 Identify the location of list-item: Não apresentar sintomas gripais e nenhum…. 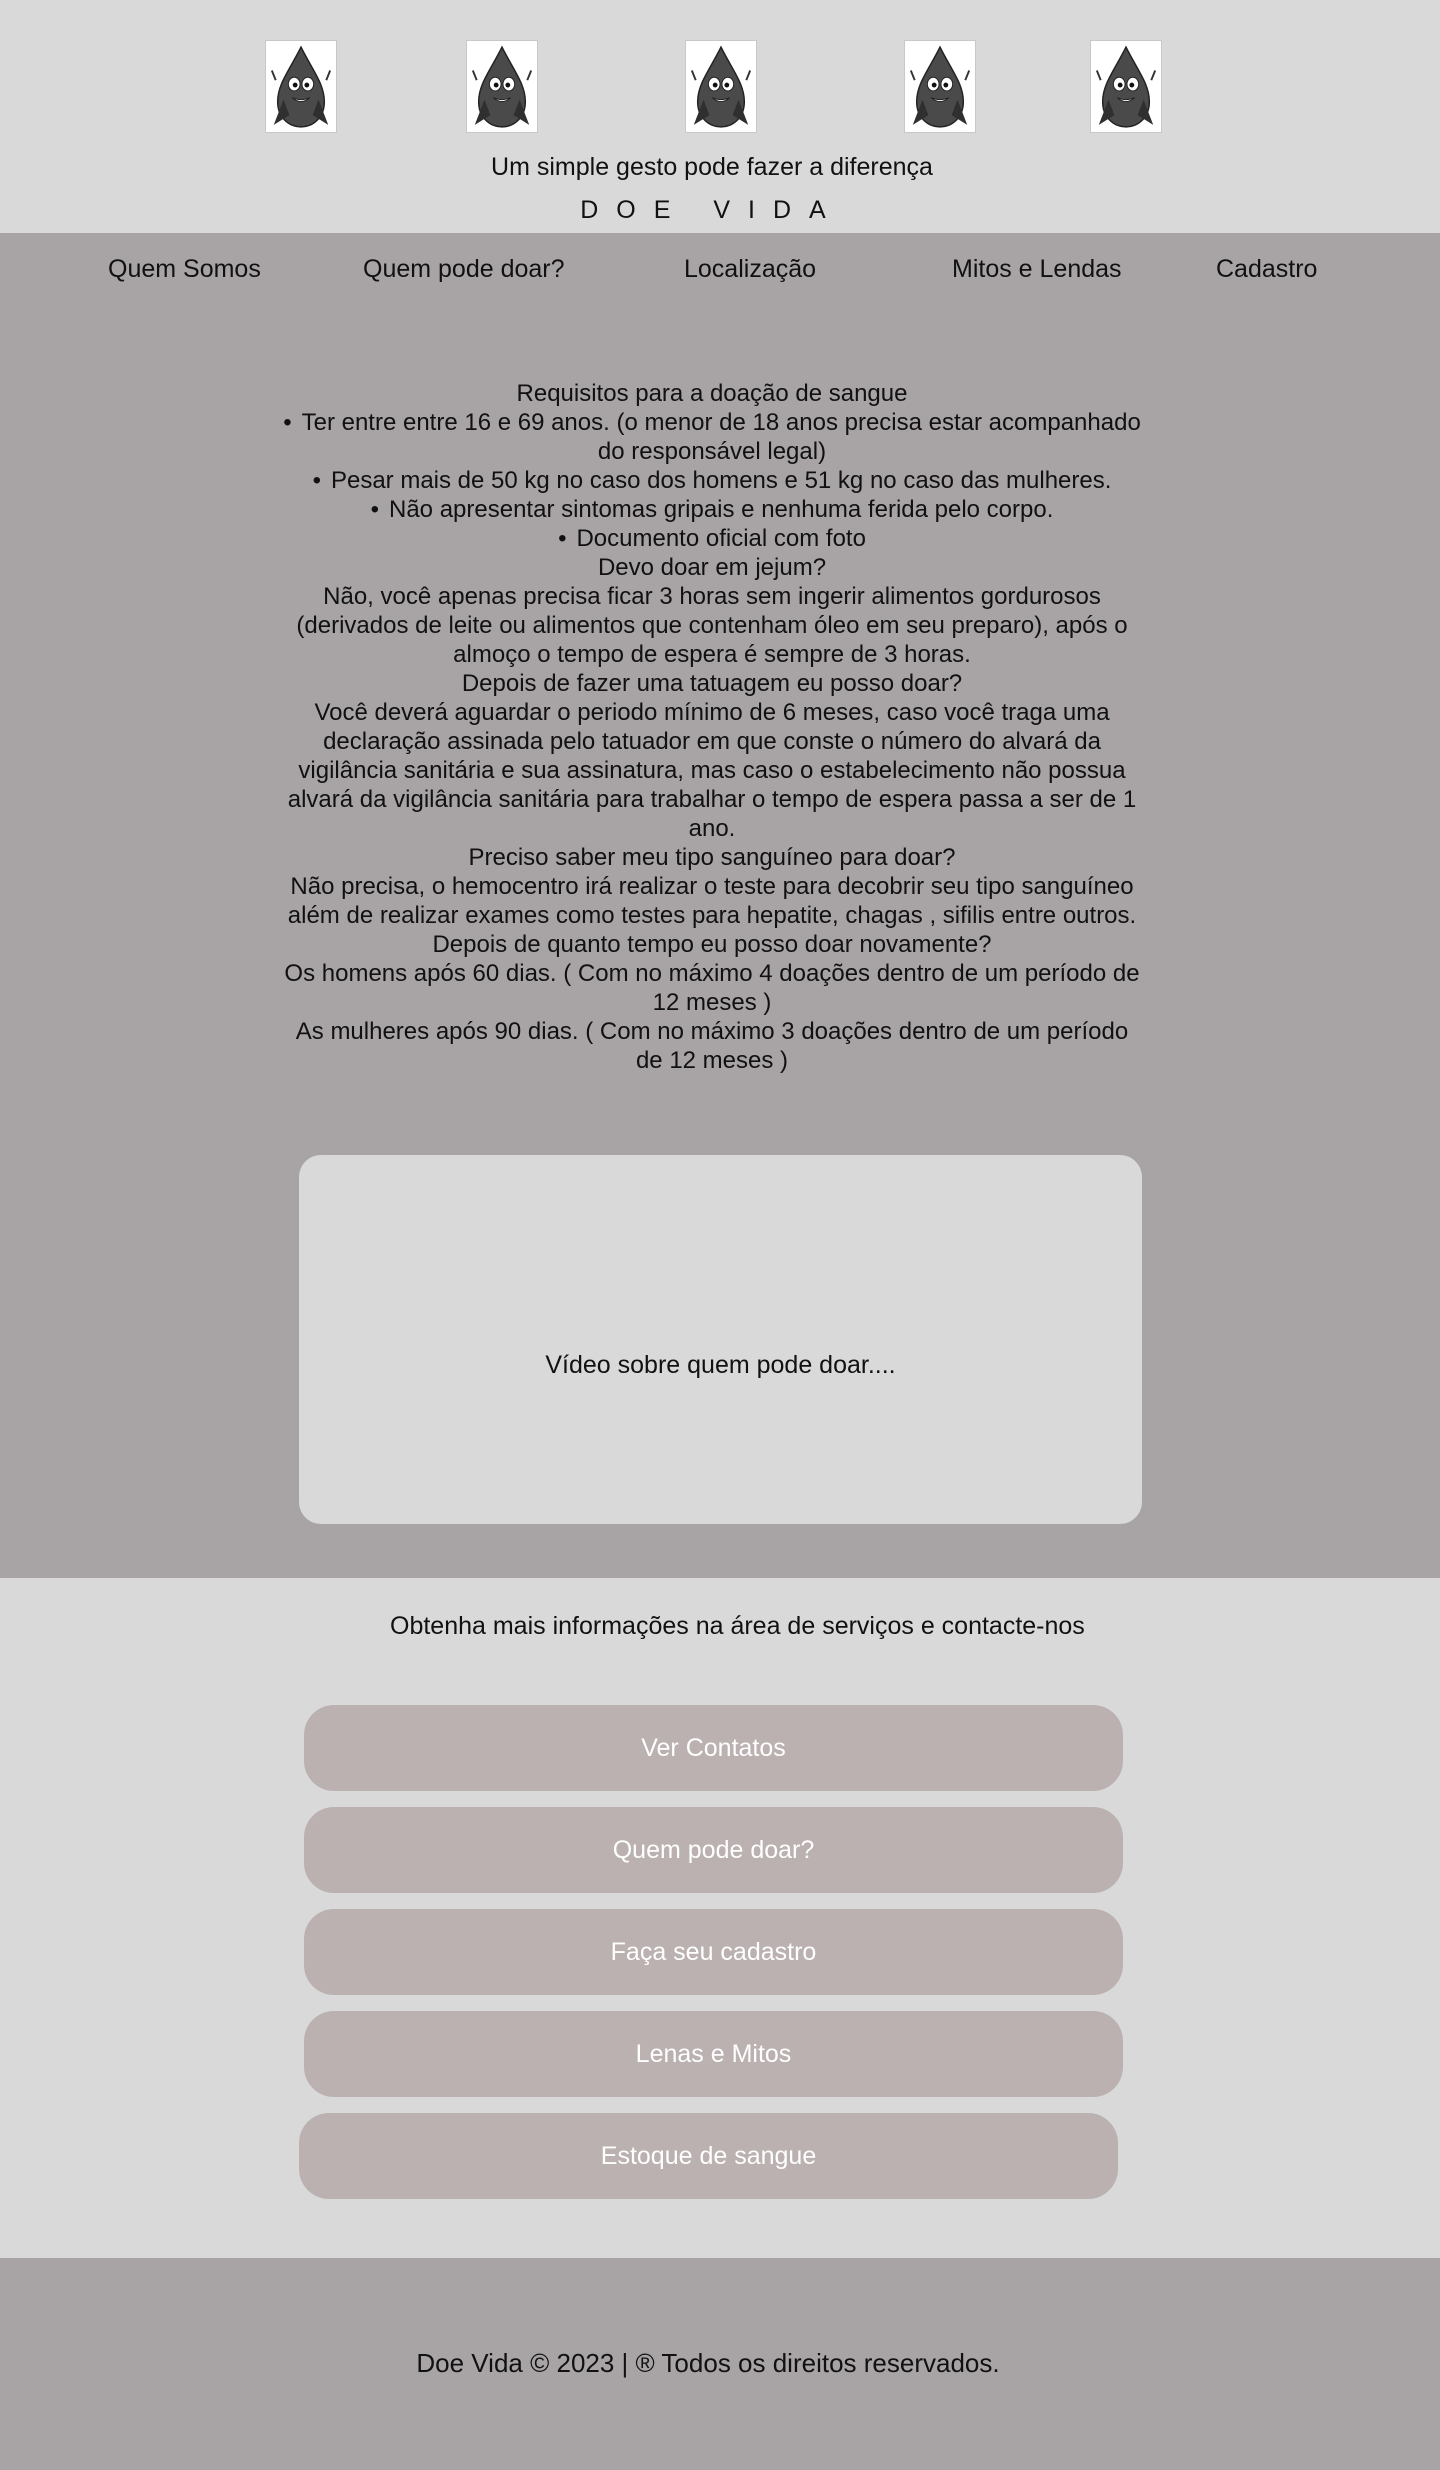
(712, 509).